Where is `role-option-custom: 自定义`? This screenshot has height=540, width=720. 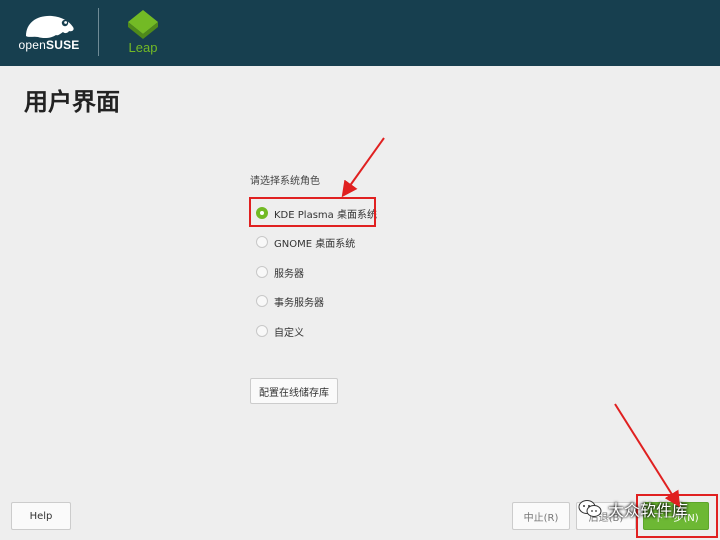
role-option-custom: 自定义 is located at coordinates (280, 331).